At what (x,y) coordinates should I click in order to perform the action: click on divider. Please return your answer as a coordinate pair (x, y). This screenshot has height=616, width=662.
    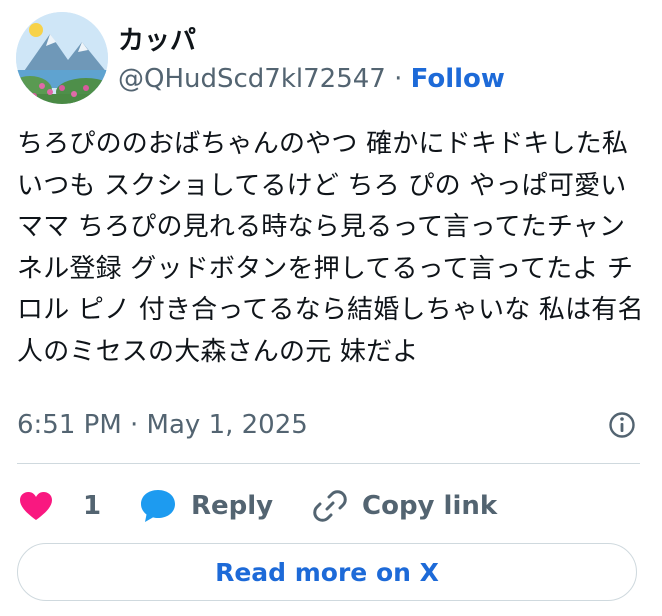
    Looking at the image, I should click on (328, 463).